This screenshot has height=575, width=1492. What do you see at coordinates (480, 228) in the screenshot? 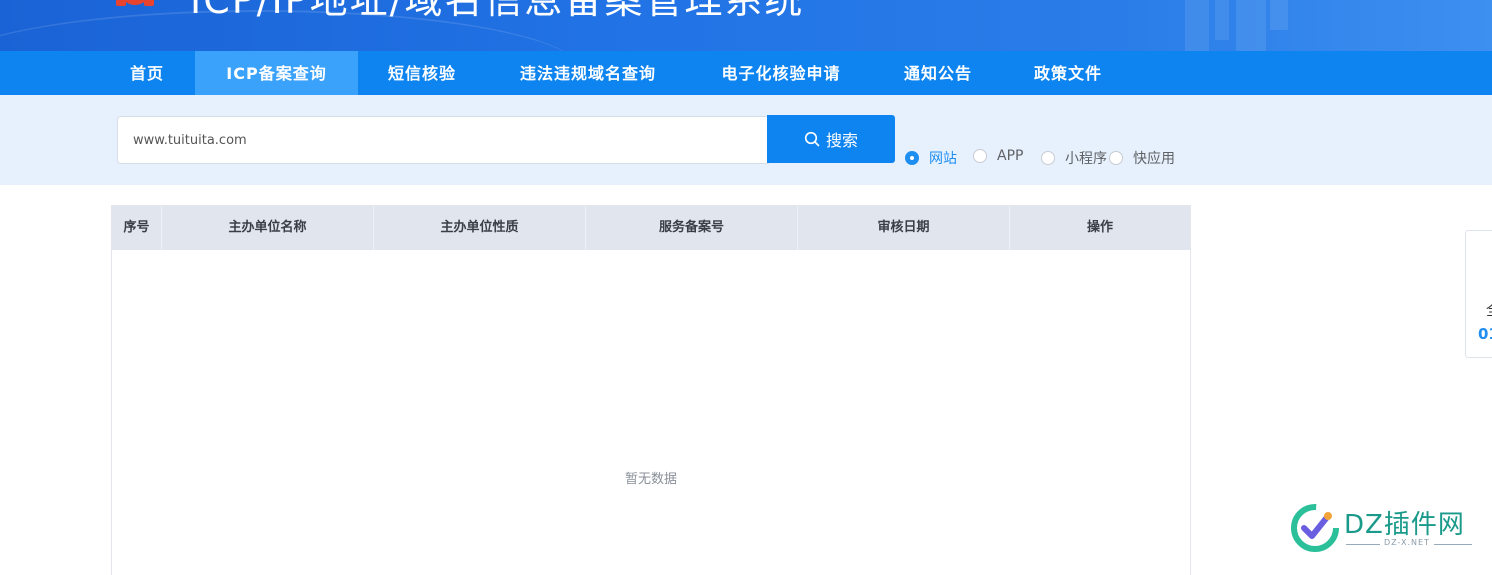
I see `column-header-org-type: 主办单位性质` at bounding box center [480, 228].